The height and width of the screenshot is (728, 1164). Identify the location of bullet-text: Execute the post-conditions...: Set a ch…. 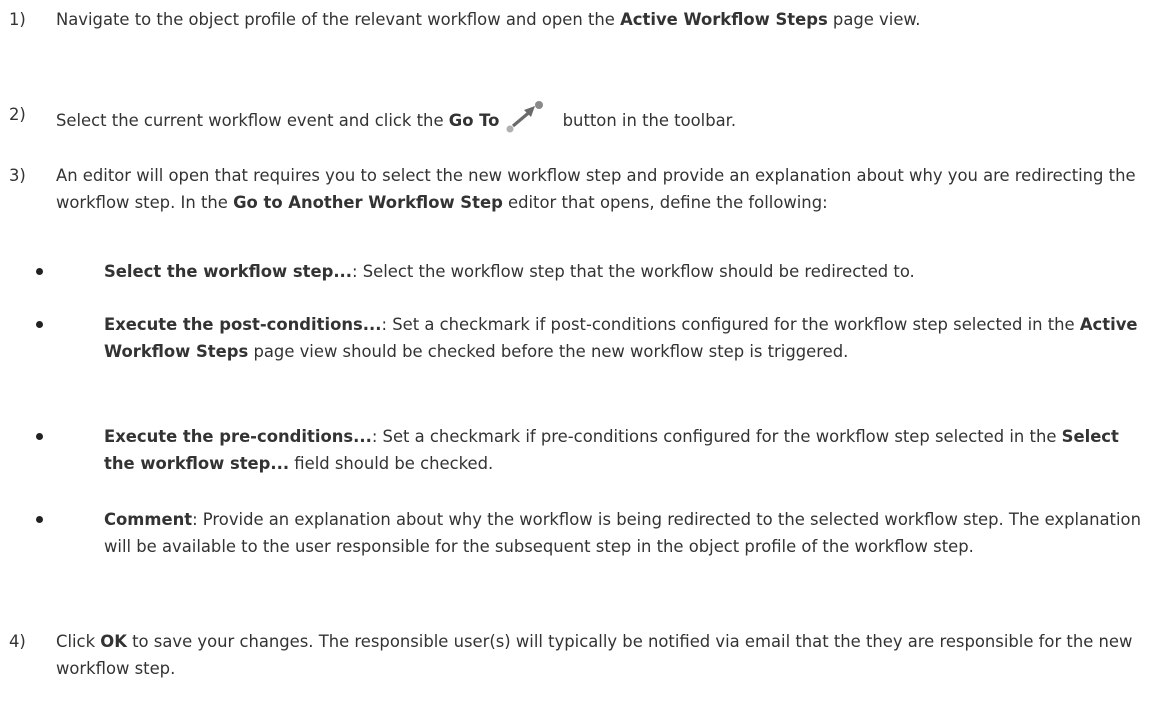
(621, 338).